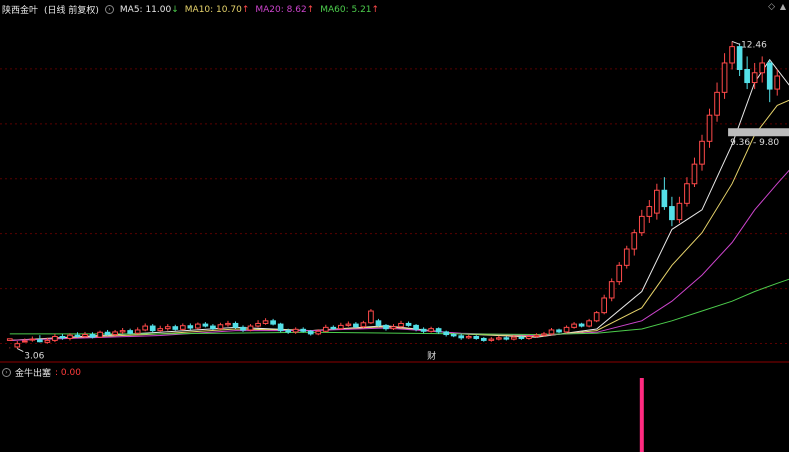  What do you see at coordinates (149, 9) in the screenshot?
I see `ma5-legend: MA5: 11.00↓` at bounding box center [149, 9].